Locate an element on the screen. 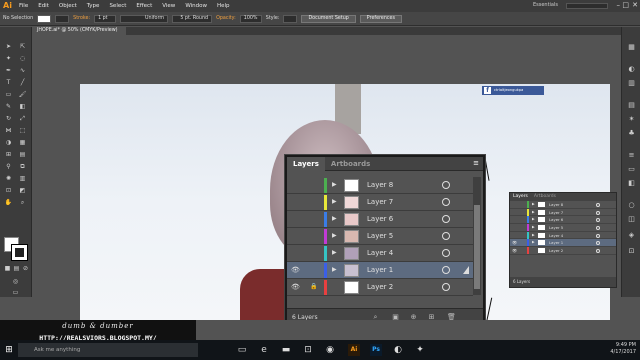  column-graph-tool-icon: ▥ is located at coordinates (22, 179).